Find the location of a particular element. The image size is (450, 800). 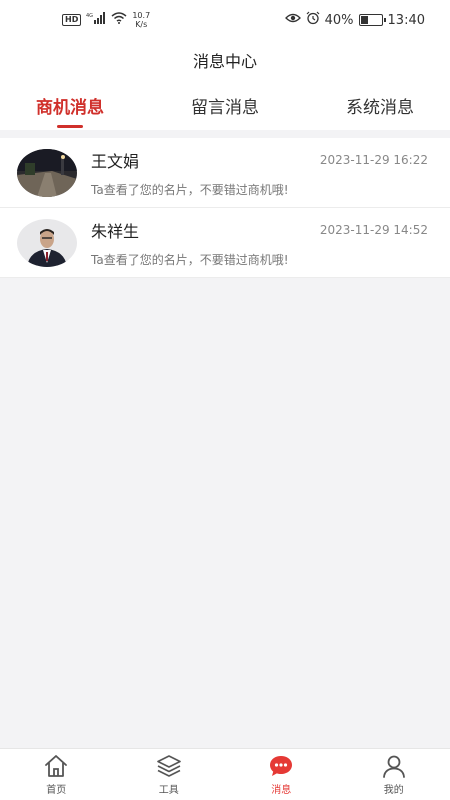

nav-messages: 消息 is located at coordinates (281, 774).